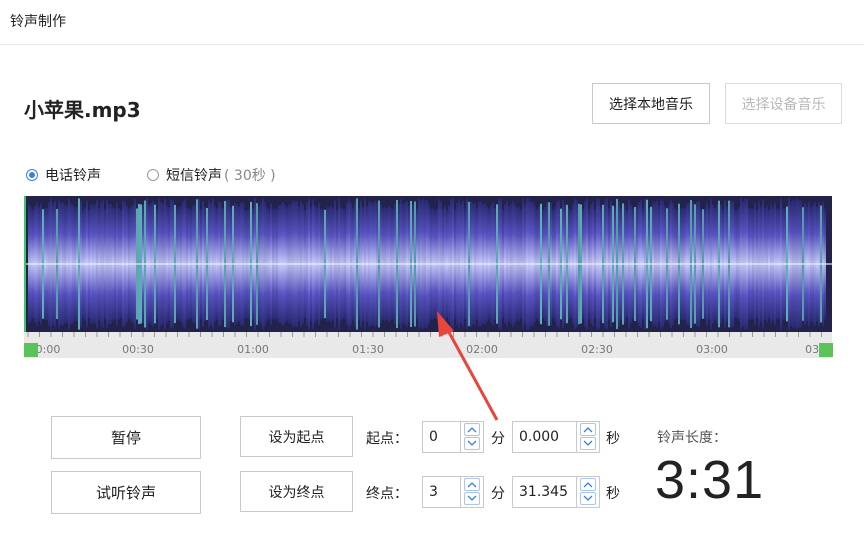 The width and height of the screenshot is (864, 536). I want to click on preview-ringtone-button: 试听铃声, so click(126, 492).